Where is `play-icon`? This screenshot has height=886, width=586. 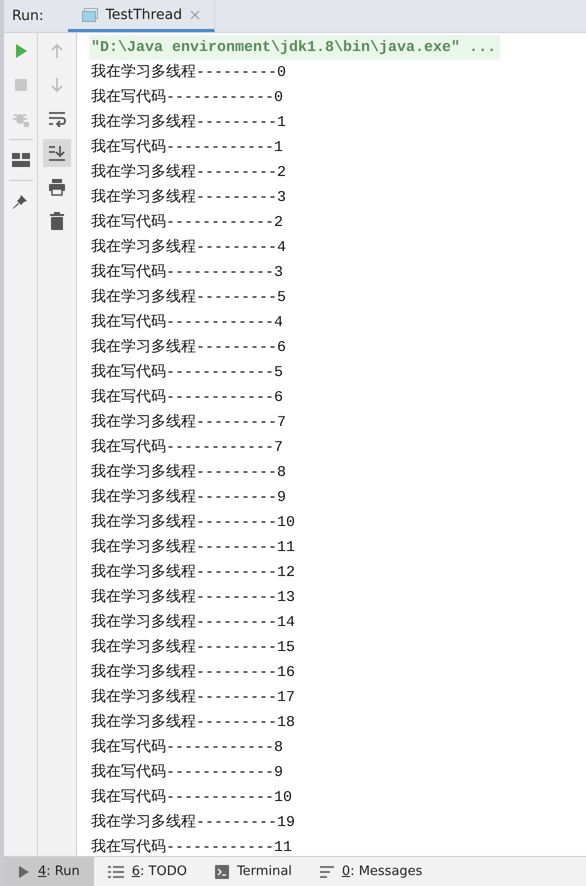 play-icon is located at coordinates (24, 871).